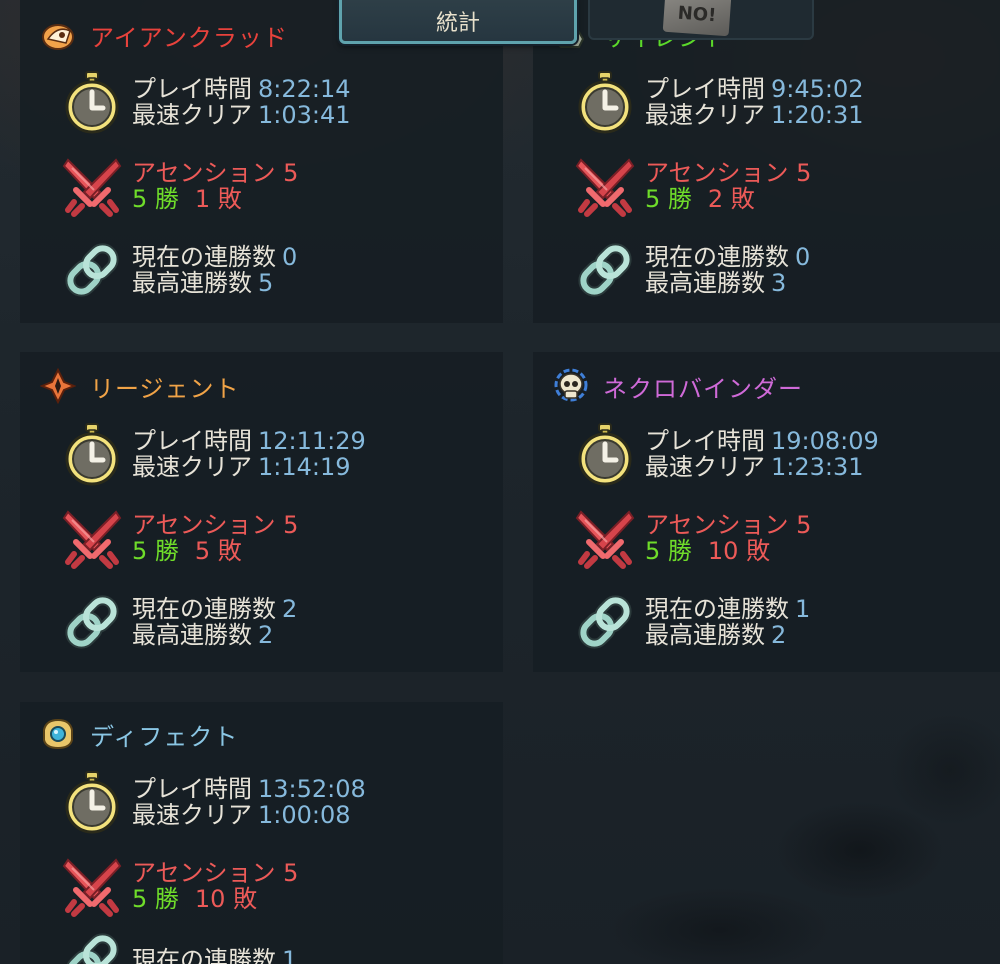 The height and width of the screenshot is (964, 1000). I want to click on fastest-clear-value: 1:00:08, so click(304, 815).